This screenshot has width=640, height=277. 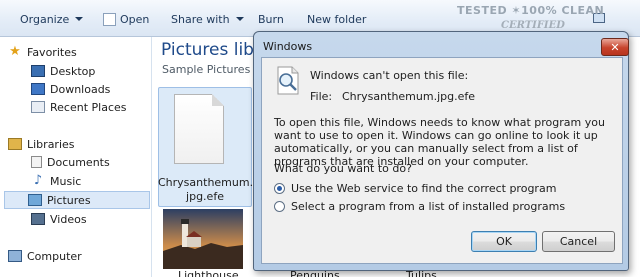 I want to click on nav-documents: Documents, so click(x=70, y=162).